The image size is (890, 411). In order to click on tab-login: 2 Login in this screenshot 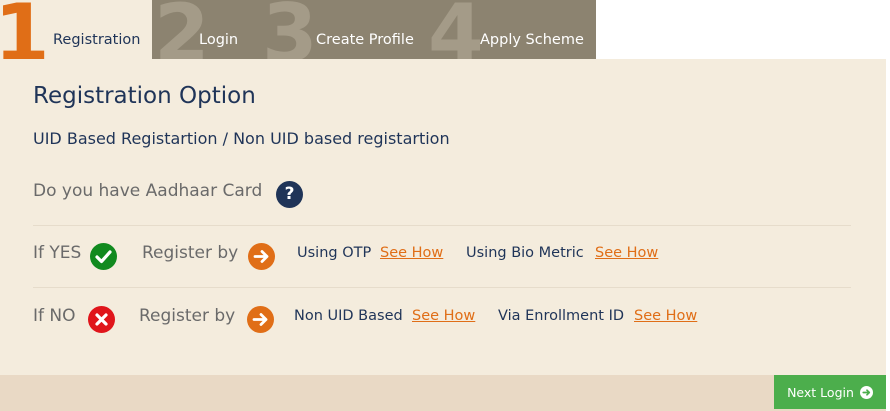, I will do `click(206, 29)`.